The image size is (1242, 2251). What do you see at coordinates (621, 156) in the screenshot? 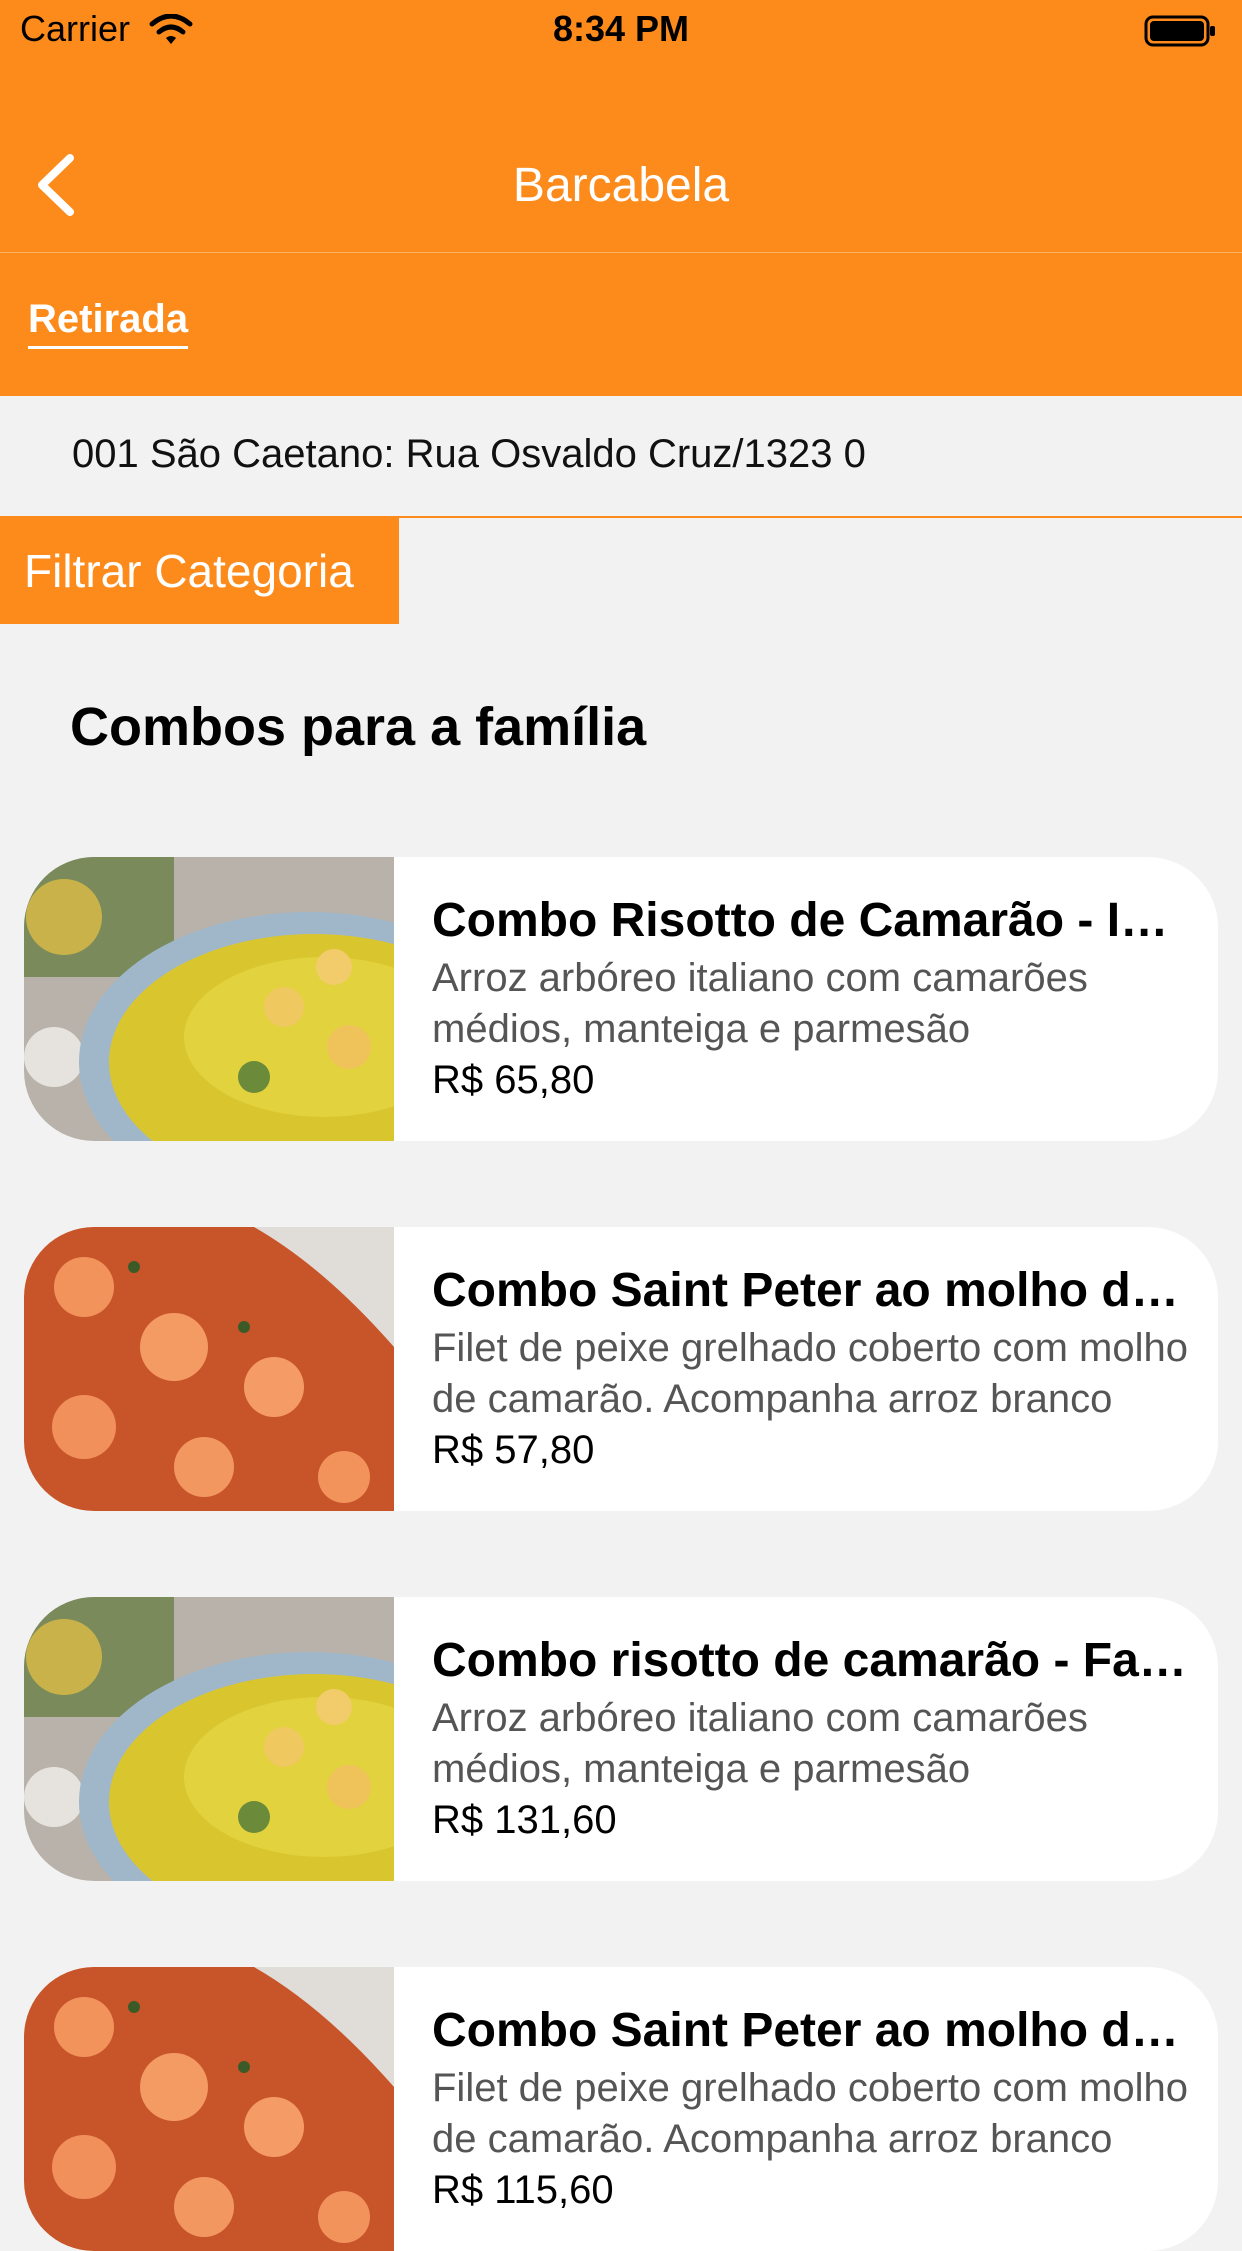
I see `navigation-bar: Barcabela` at bounding box center [621, 156].